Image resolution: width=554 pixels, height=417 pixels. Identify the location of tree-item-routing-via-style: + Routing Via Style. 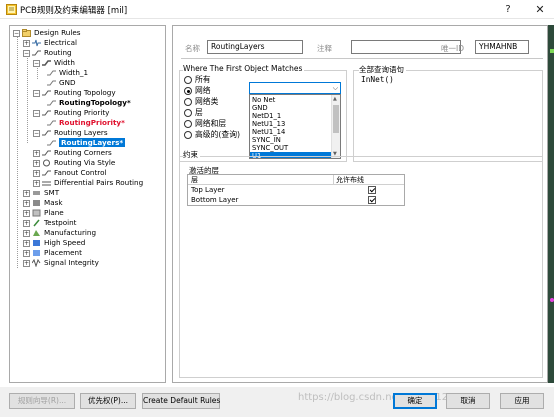
(74, 163).